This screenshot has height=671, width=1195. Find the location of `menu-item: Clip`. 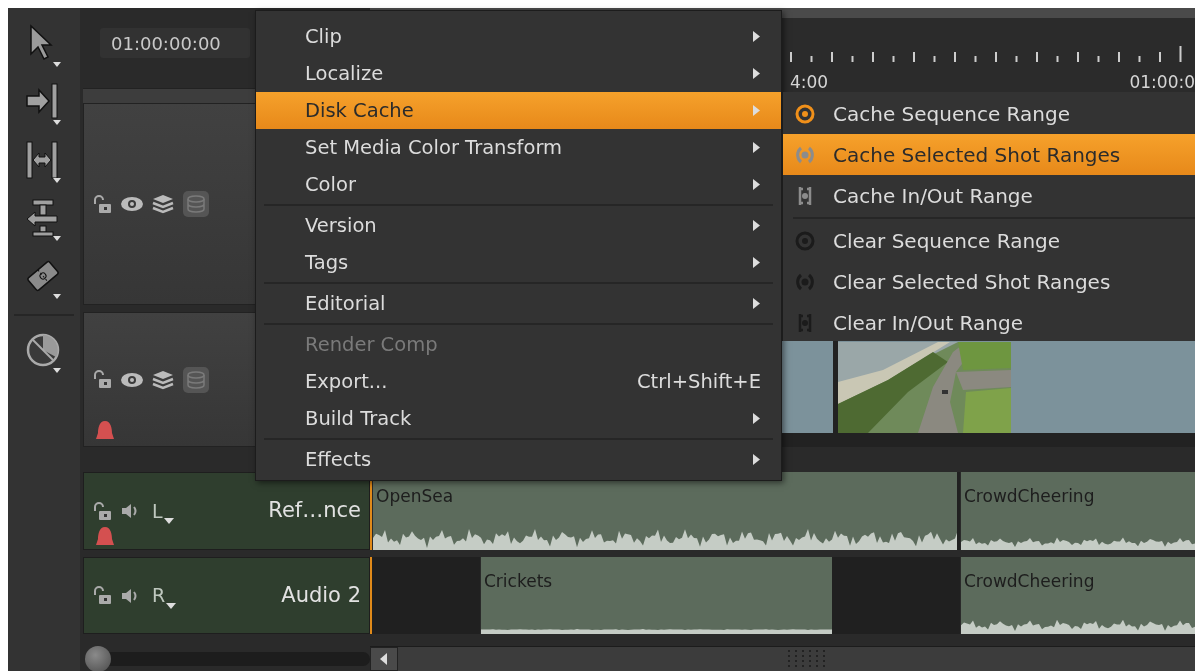

menu-item: Clip is located at coordinates (518, 36).